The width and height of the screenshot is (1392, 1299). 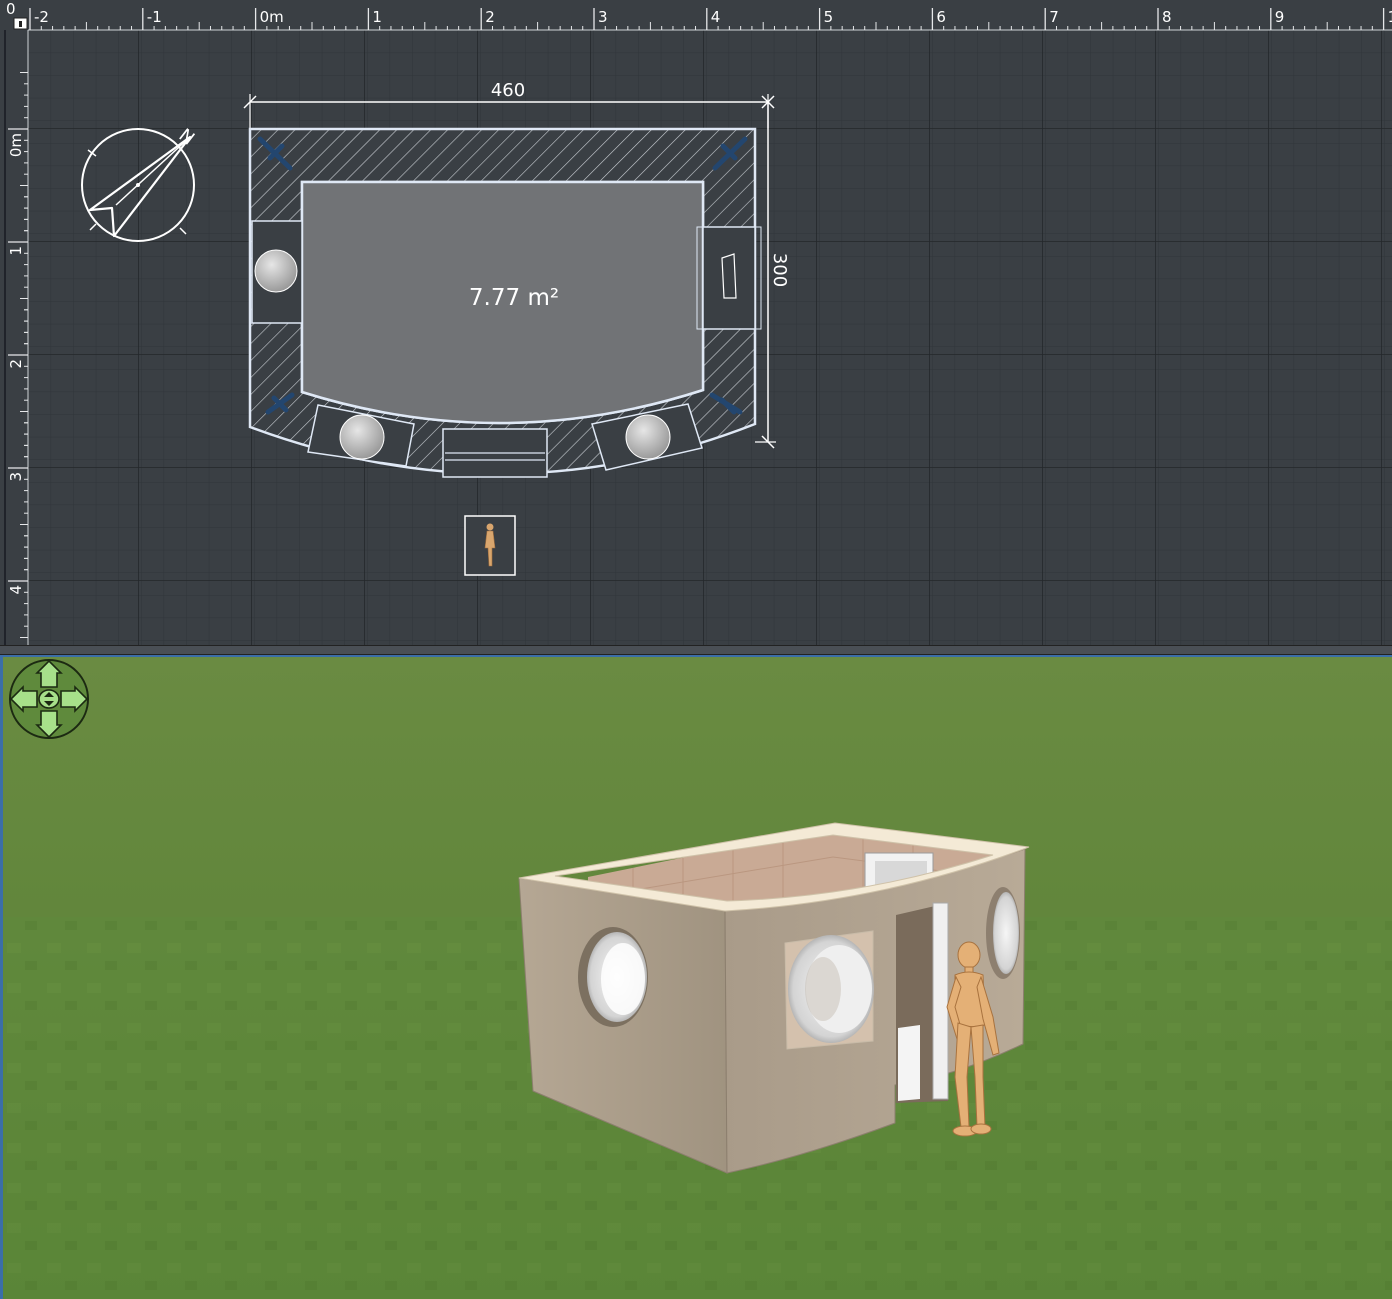 What do you see at coordinates (16, 364) in the screenshot?
I see `ruler-v-label: 2` at bounding box center [16, 364].